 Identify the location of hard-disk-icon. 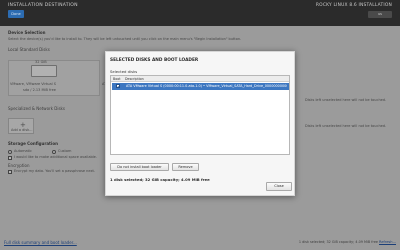
(44, 71).